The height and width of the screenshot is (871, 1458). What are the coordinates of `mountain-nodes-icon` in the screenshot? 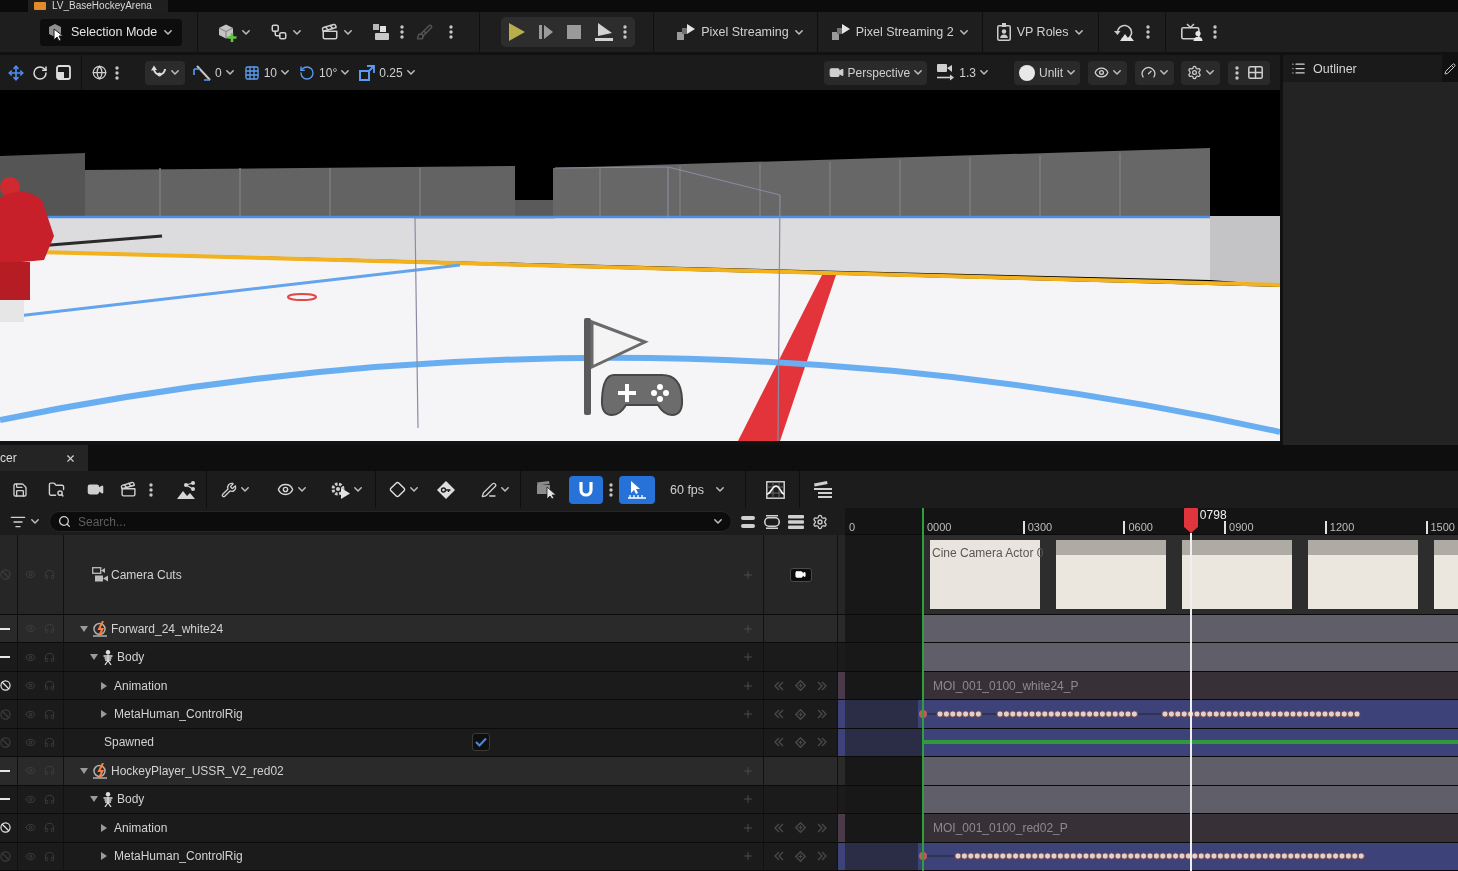 It's located at (186, 489).